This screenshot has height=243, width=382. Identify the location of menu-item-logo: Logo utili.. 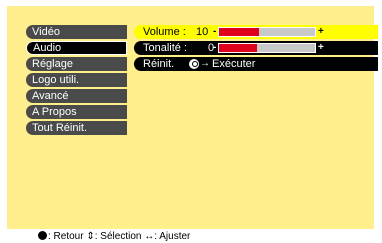
(76, 80).